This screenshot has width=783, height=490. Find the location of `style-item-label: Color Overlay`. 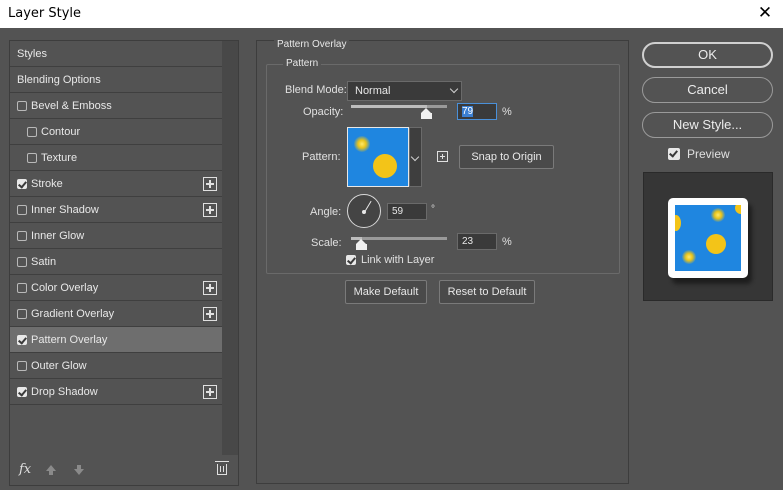

style-item-label: Color Overlay is located at coordinates (65, 288).